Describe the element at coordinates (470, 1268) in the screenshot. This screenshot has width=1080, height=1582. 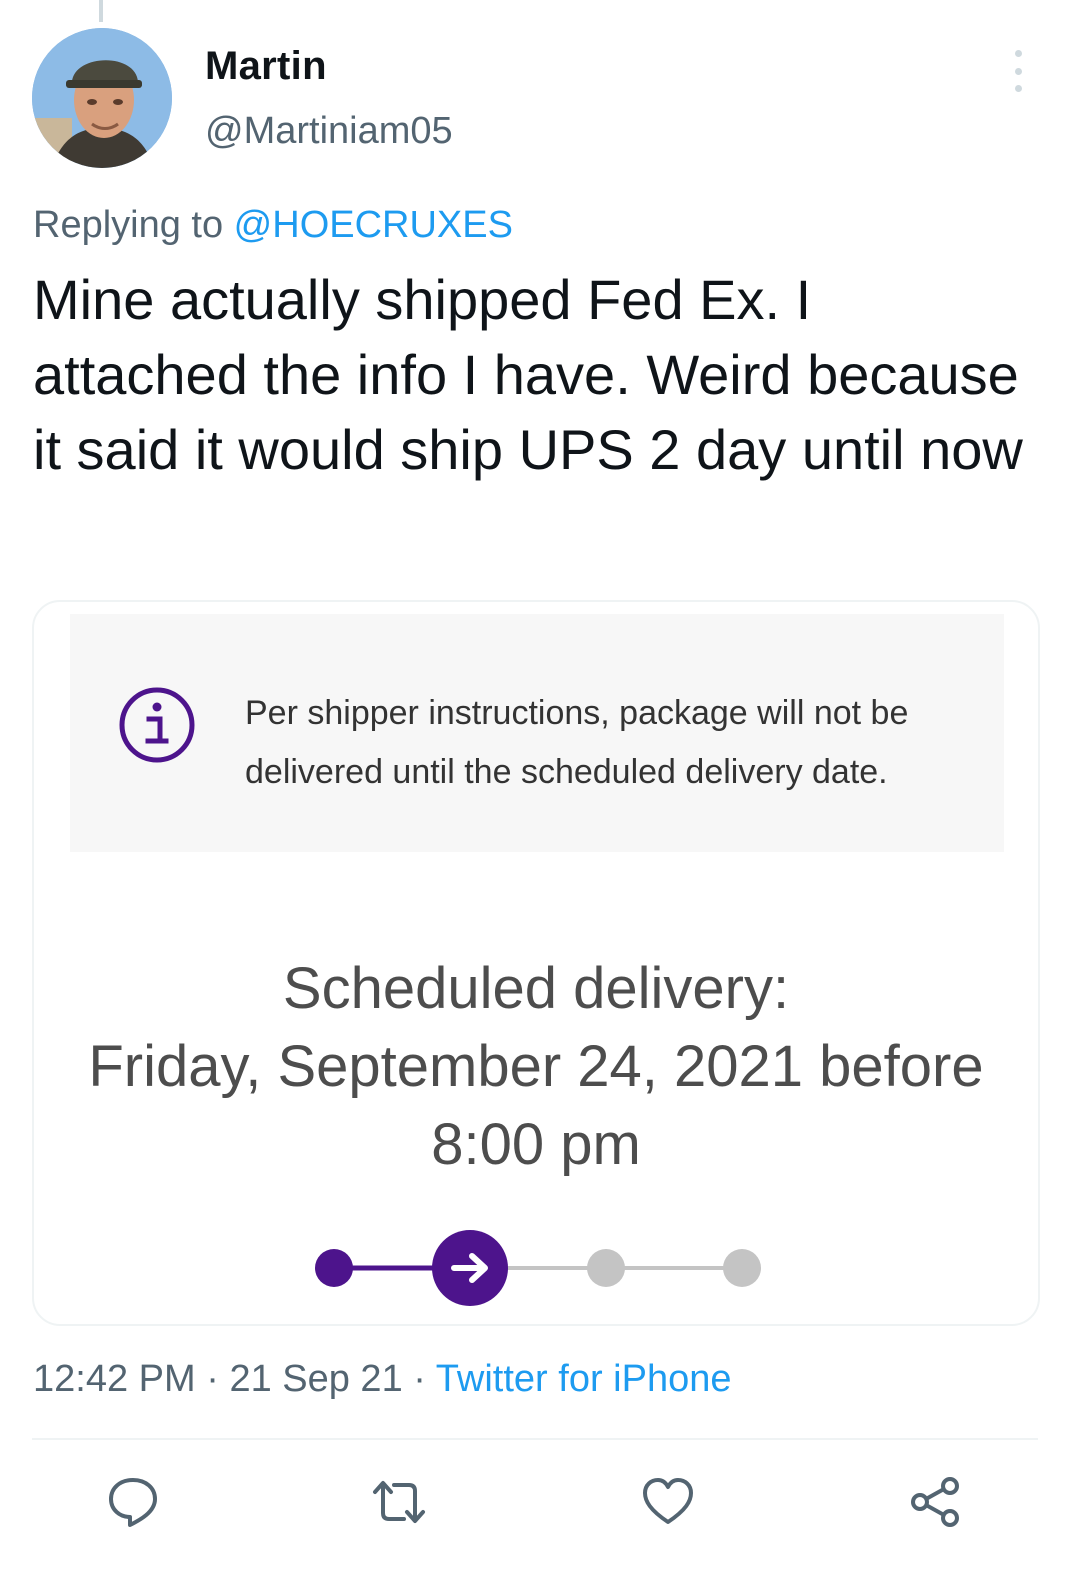
I see `progress-step-current` at that location.